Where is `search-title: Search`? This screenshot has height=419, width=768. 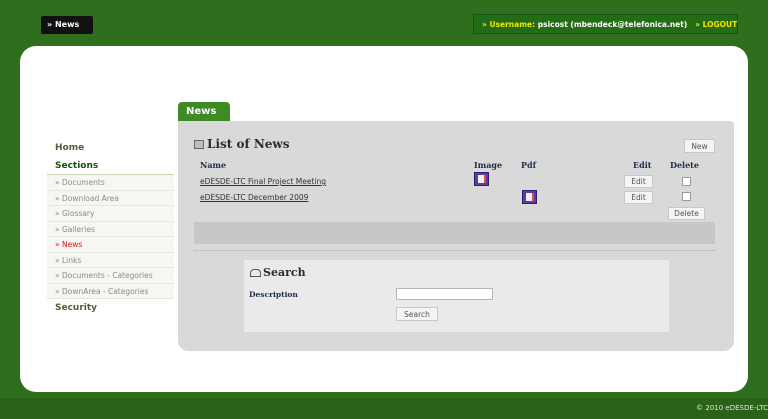 search-title: Search is located at coordinates (278, 272).